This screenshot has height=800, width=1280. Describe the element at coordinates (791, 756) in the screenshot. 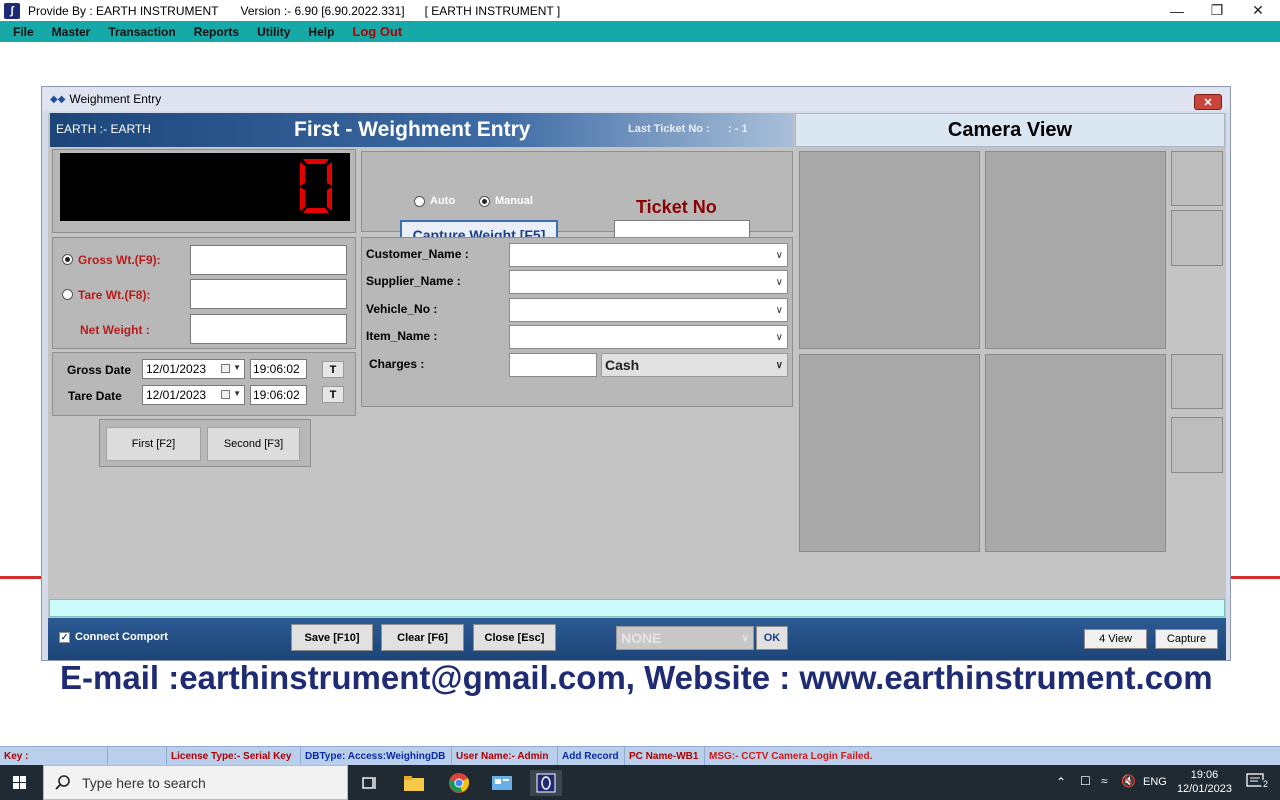

I see `status-message: MSG:- CCTV Camera Login Failed.` at that location.